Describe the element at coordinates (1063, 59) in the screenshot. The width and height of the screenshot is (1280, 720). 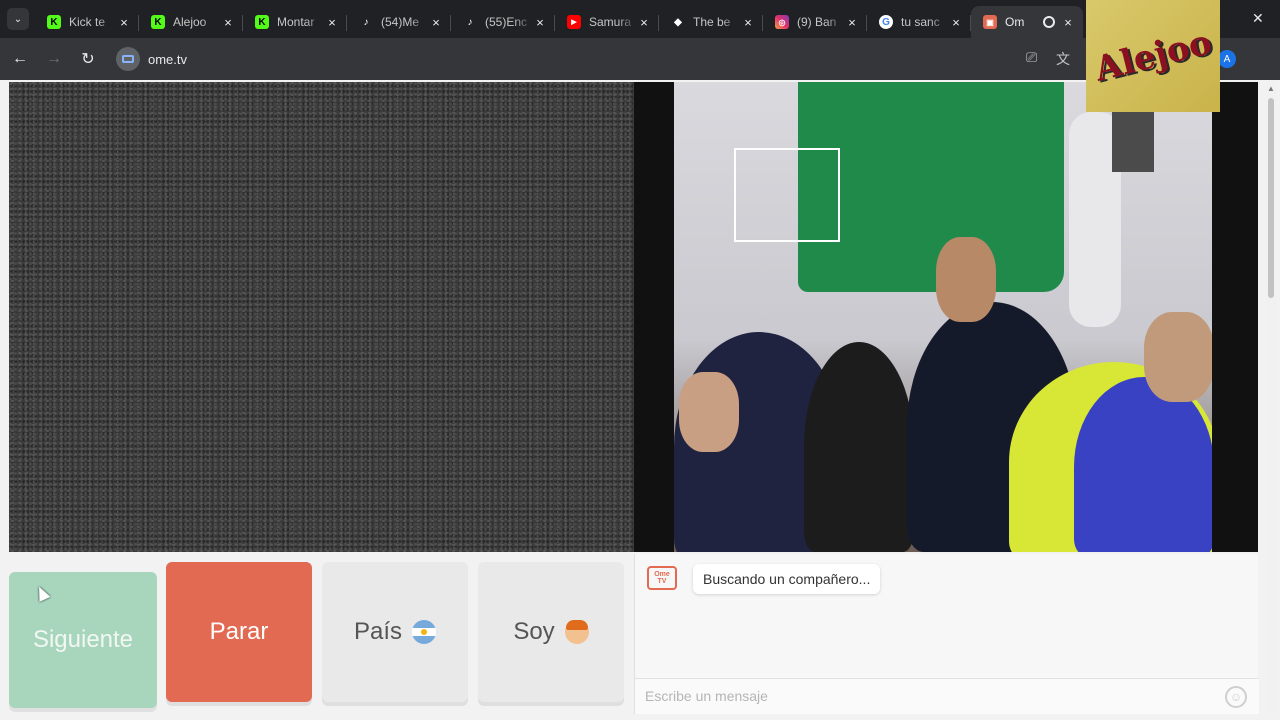
I see `translate-icon: 文` at that location.